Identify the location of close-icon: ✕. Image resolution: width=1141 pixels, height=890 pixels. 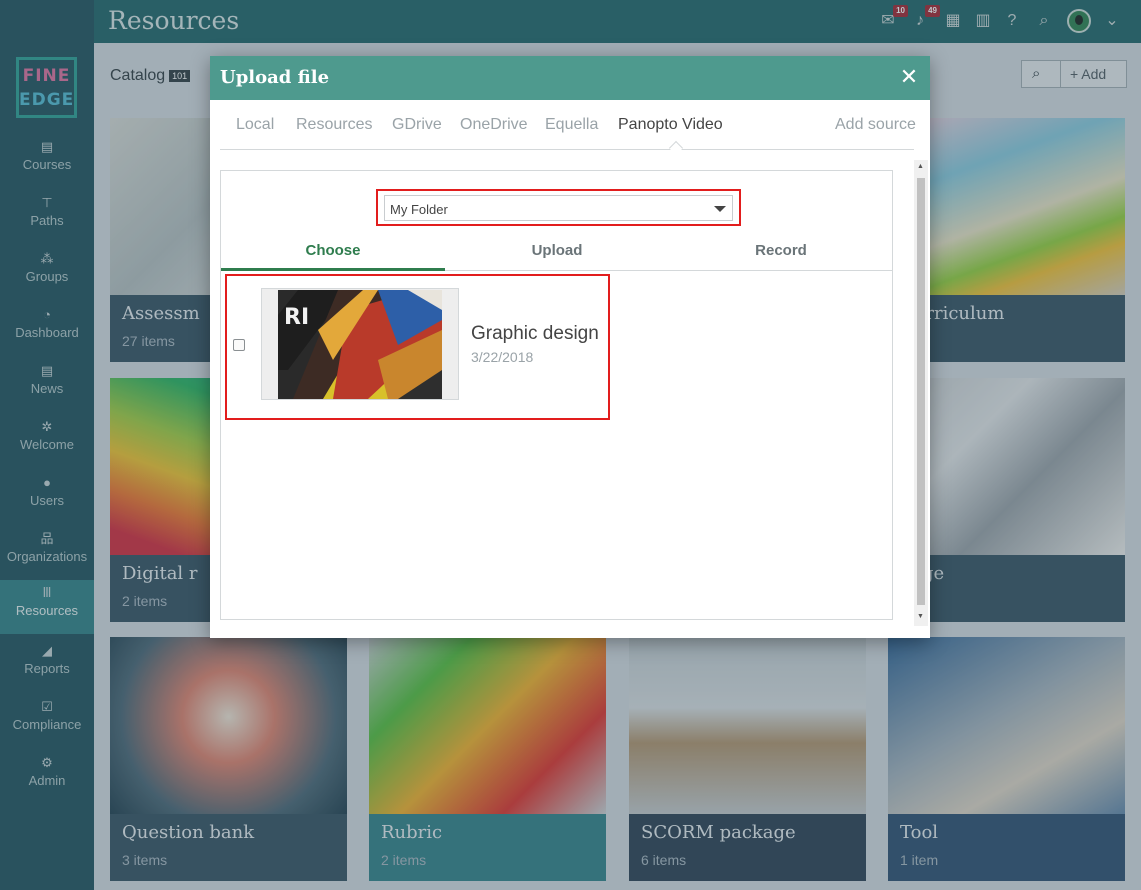
(909, 77).